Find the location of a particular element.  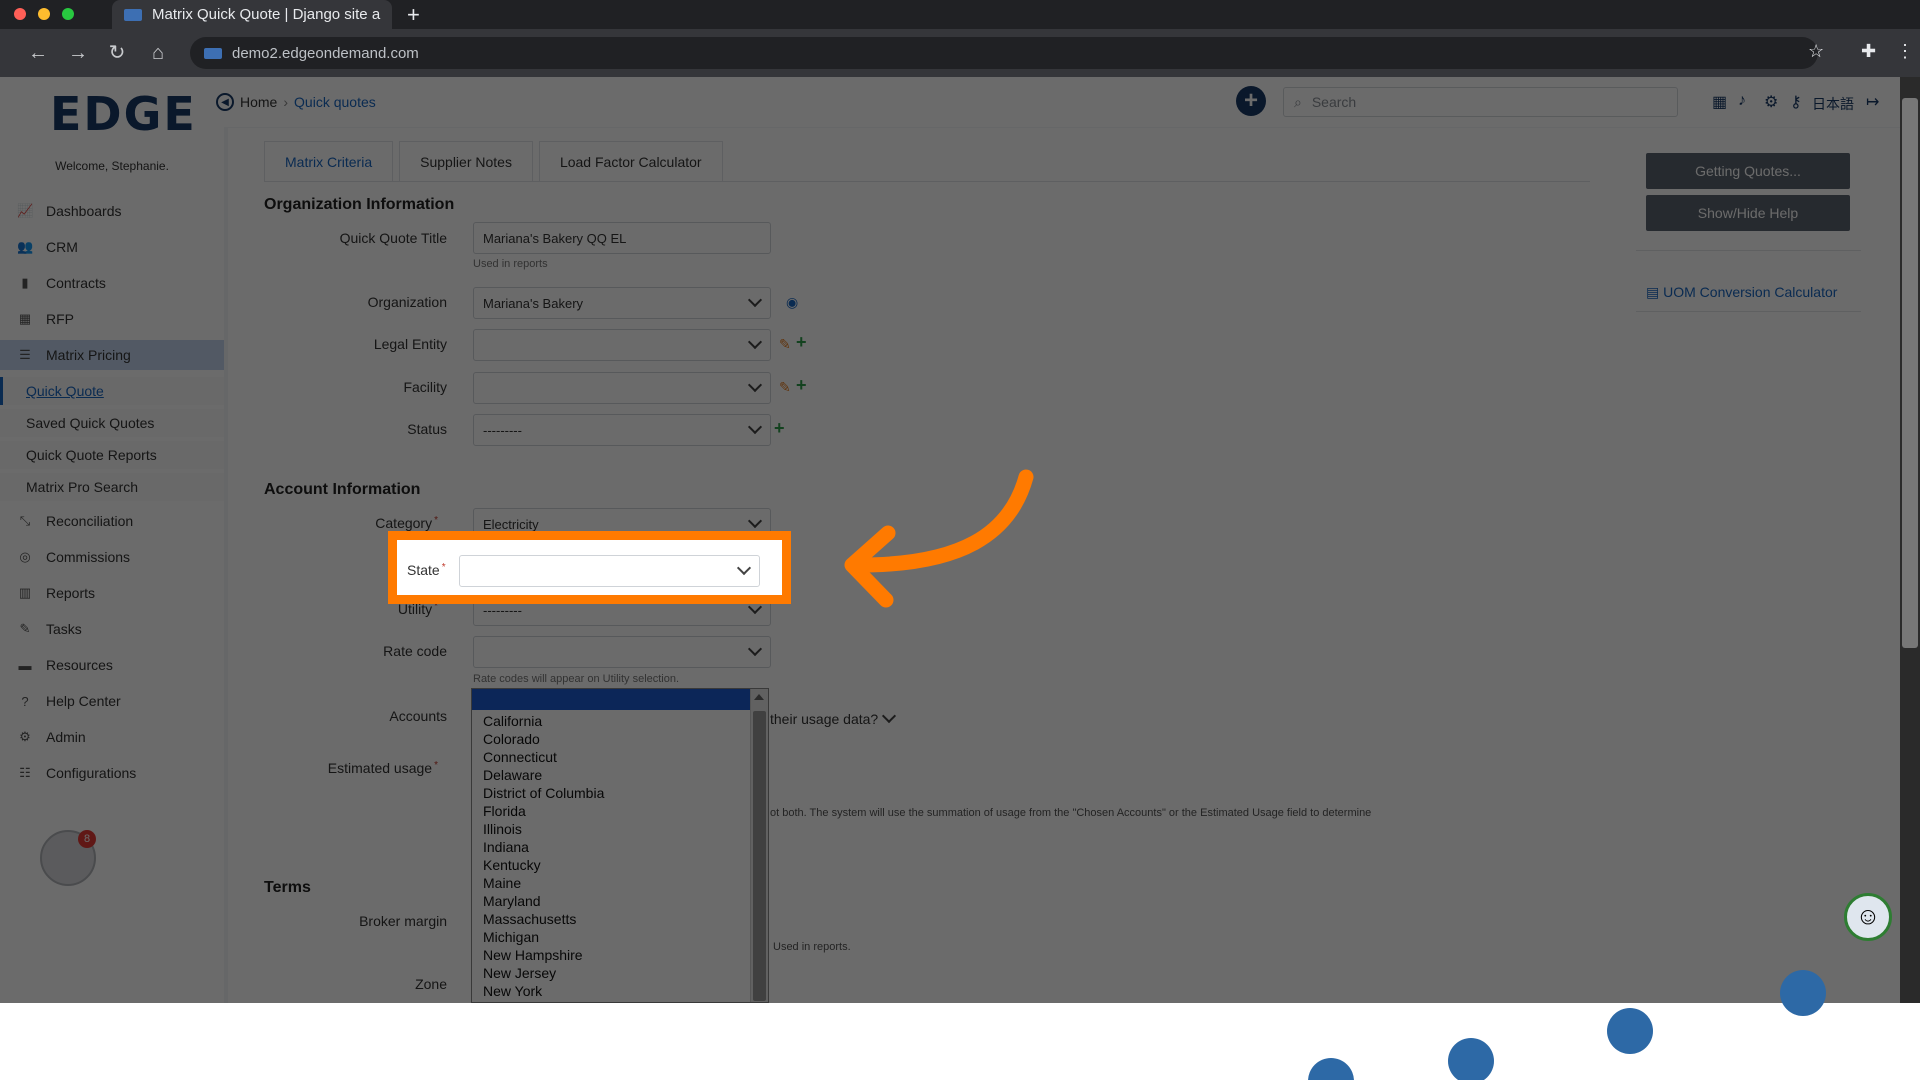

compress-icon: ⤡ is located at coordinates (25, 520).